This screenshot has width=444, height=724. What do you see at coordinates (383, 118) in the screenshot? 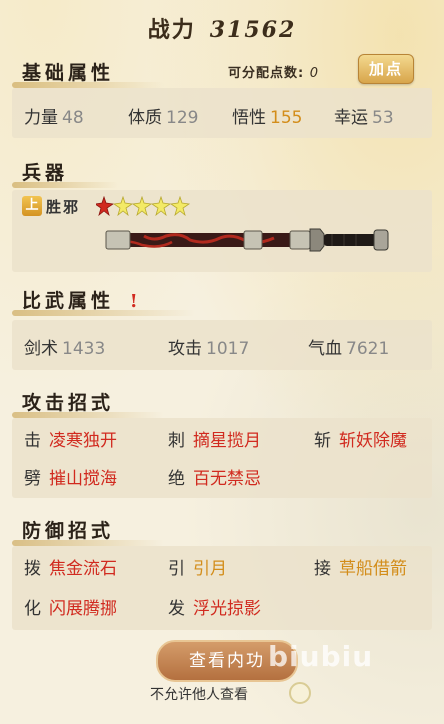
I see `stat-value: 53` at bounding box center [383, 118].